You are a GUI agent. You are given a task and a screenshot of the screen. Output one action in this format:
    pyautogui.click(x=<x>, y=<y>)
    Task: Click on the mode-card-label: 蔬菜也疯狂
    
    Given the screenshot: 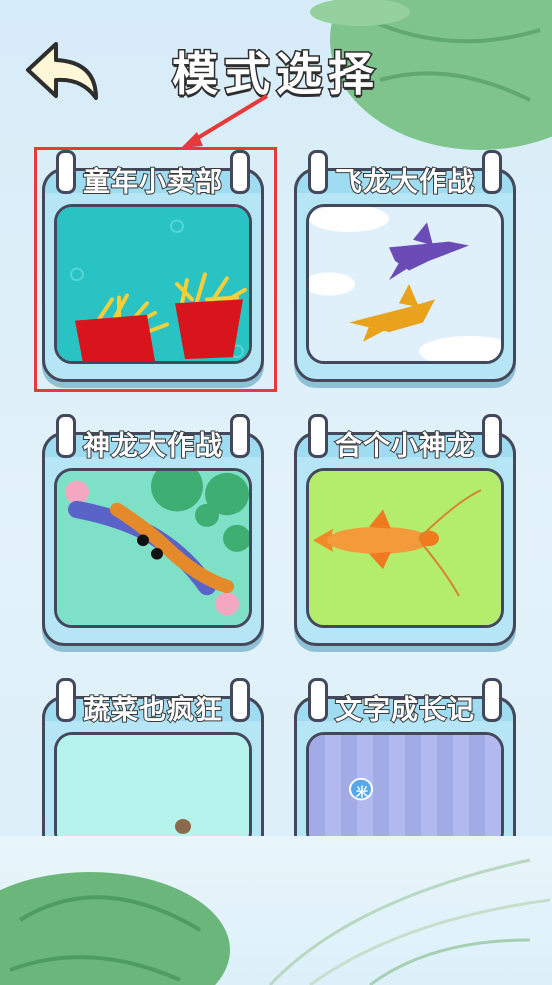 What is the action you would take?
    pyautogui.click(x=152, y=710)
    